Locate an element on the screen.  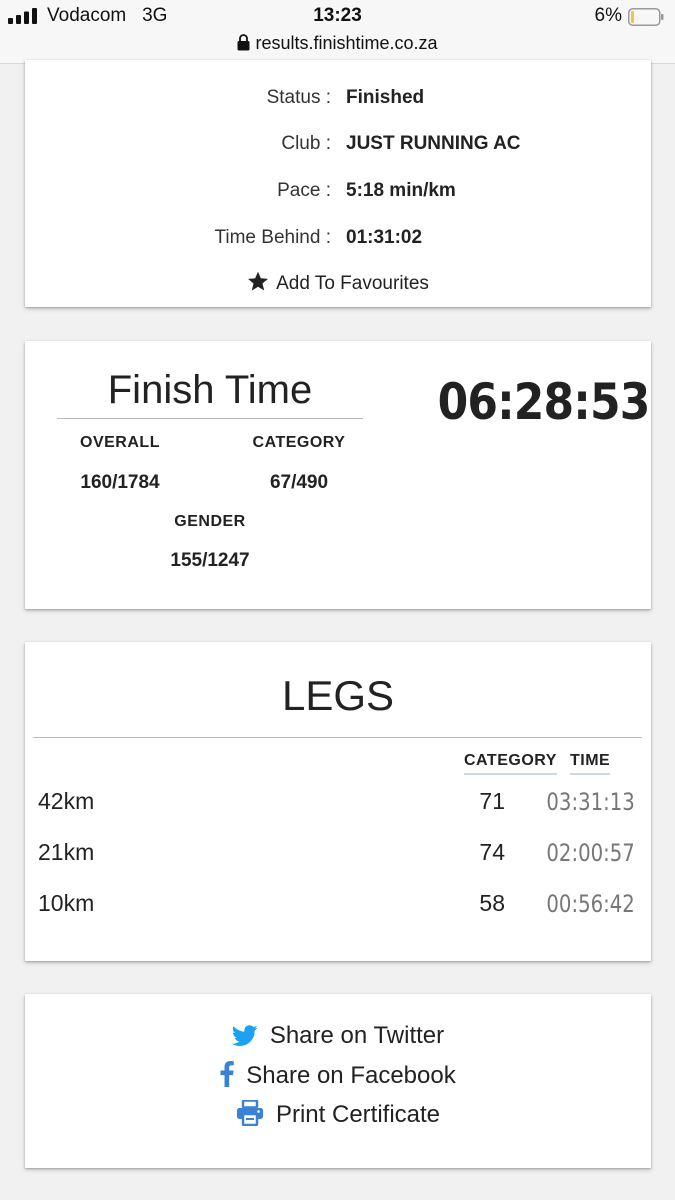
add-to-favourites-button: Add To Favourites is located at coordinates (338, 283).